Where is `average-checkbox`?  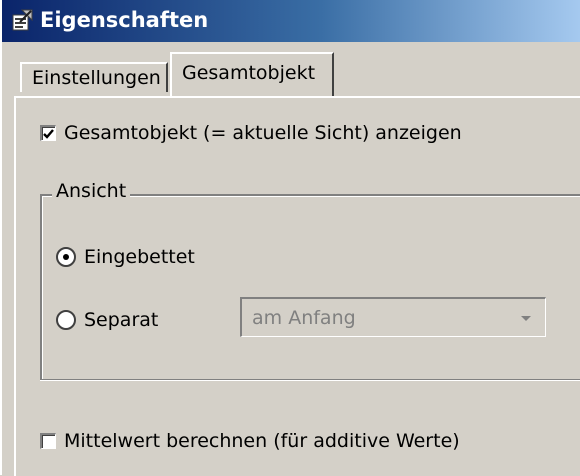
average-checkbox is located at coordinates (48, 441).